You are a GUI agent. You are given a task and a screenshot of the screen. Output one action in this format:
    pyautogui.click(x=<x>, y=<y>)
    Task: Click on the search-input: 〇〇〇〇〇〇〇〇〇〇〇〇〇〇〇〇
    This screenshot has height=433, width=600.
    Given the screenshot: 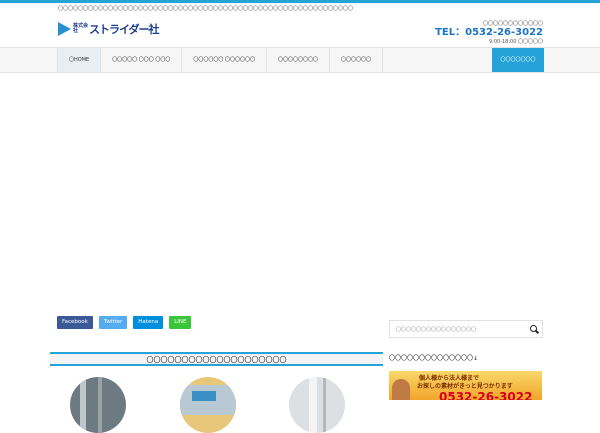 What is the action you would take?
    pyautogui.click(x=436, y=329)
    